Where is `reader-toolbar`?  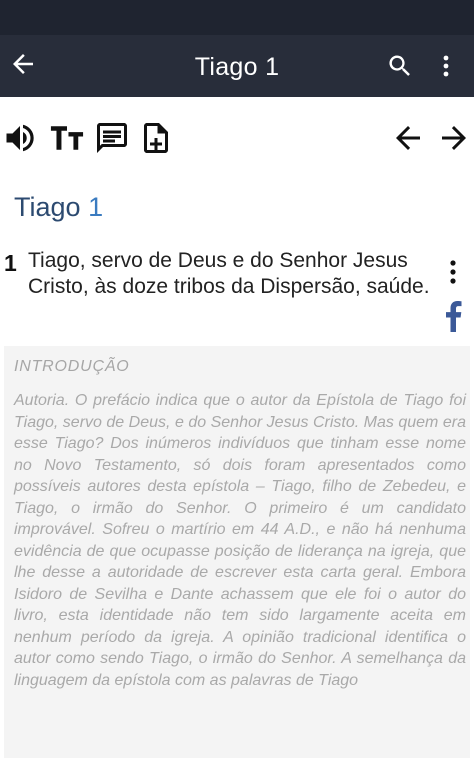
reader-toolbar is located at coordinates (237, 138).